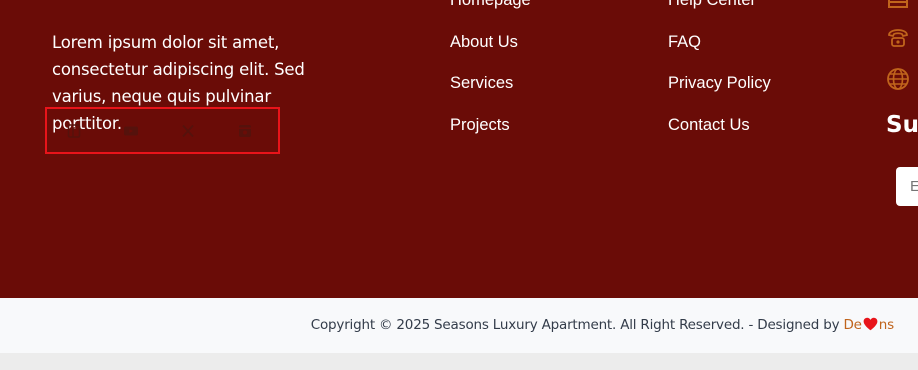 The height and width of the screenshot is (370, 918). What do you see at coordinates (719, 51) in the screenshot?
I see `footer-link-faq: FAQ` at bounding box center [719, 51].